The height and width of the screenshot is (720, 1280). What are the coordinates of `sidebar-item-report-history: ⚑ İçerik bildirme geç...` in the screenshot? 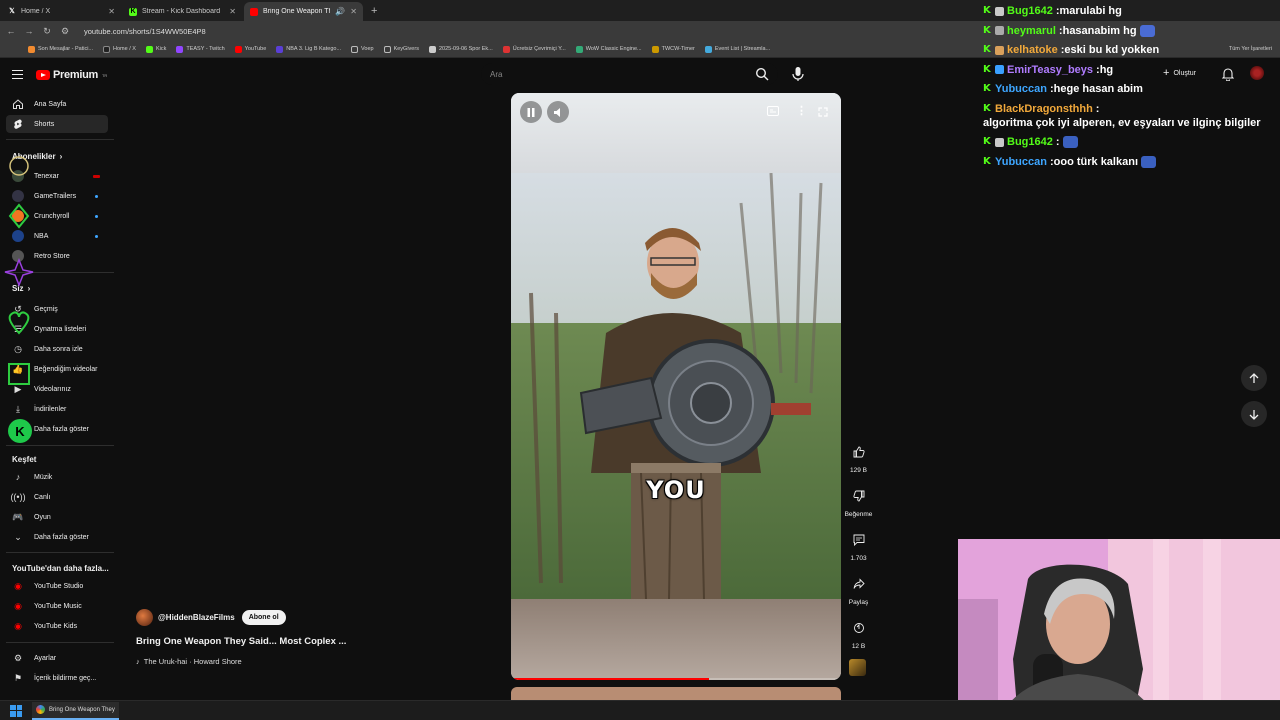 It's located at (57, 678).